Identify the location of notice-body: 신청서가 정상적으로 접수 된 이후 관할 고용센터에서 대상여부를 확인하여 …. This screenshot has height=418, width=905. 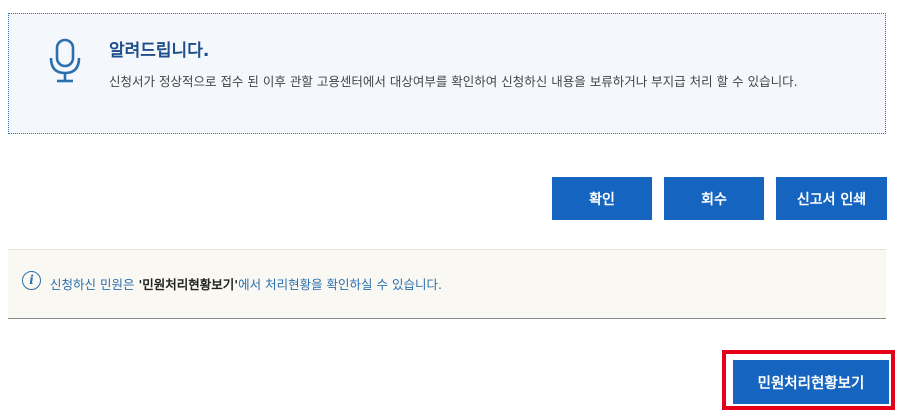
(453, 81).